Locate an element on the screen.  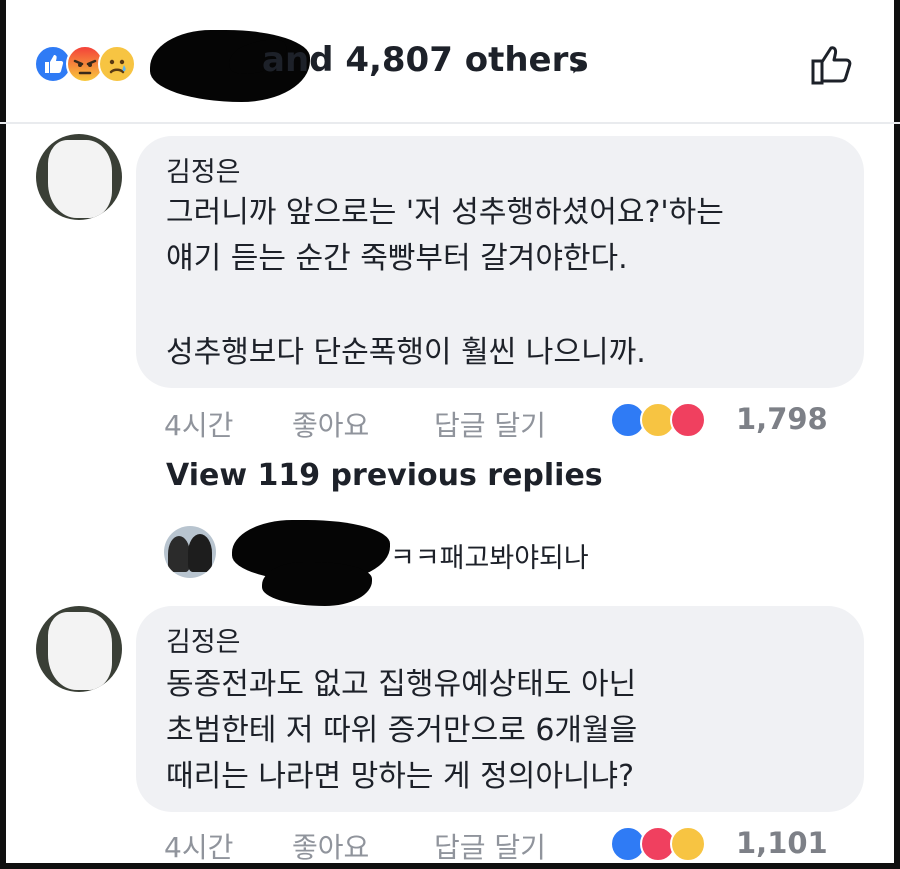
love-icon is located at coordinates (688, 420).